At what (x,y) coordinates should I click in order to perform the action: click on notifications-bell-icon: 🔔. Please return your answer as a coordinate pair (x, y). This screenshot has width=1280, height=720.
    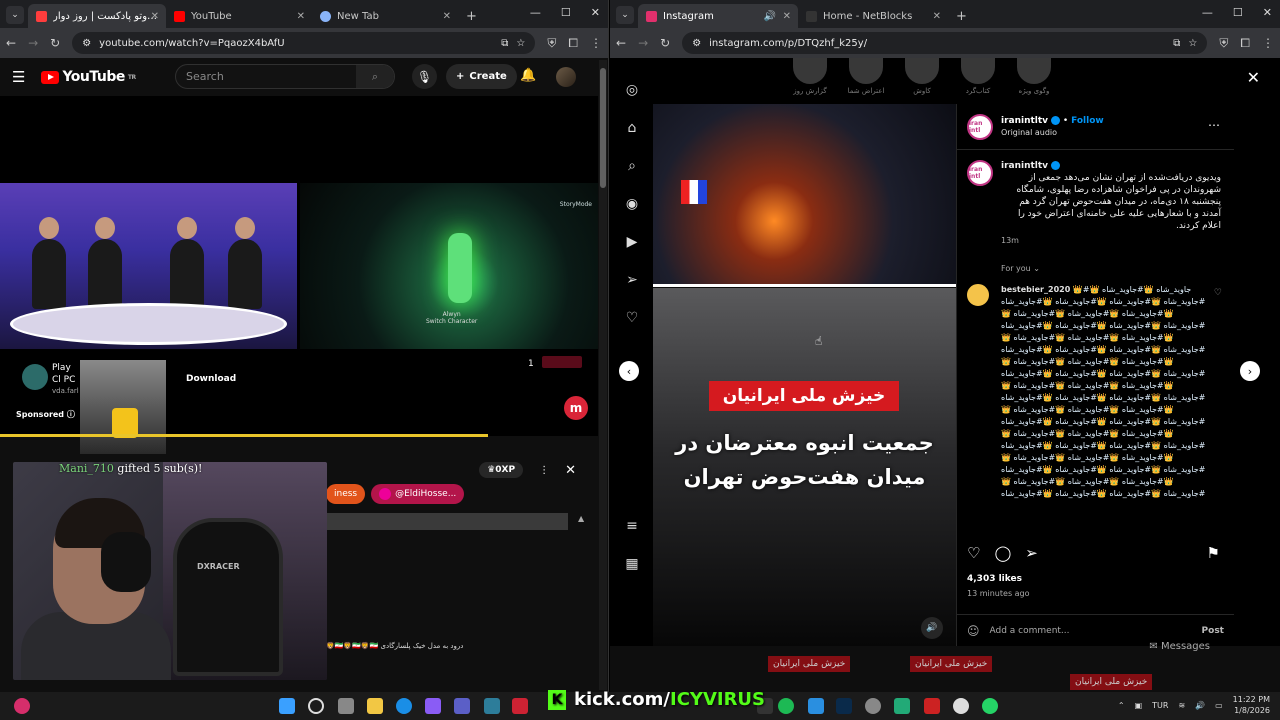
    Looking at the image, I should click on (528, 75).